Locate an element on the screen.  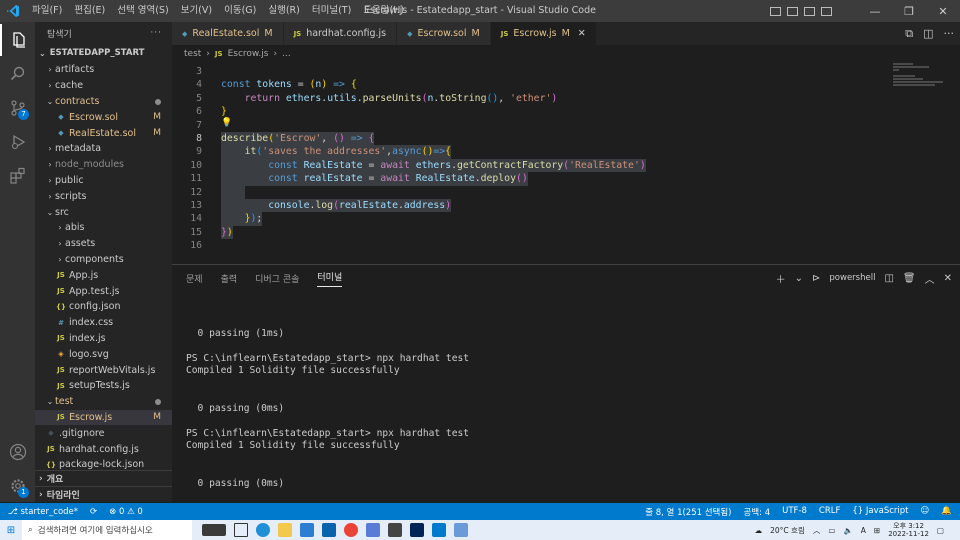
breadcrumb-item: test is located at coordinates (192, 54).